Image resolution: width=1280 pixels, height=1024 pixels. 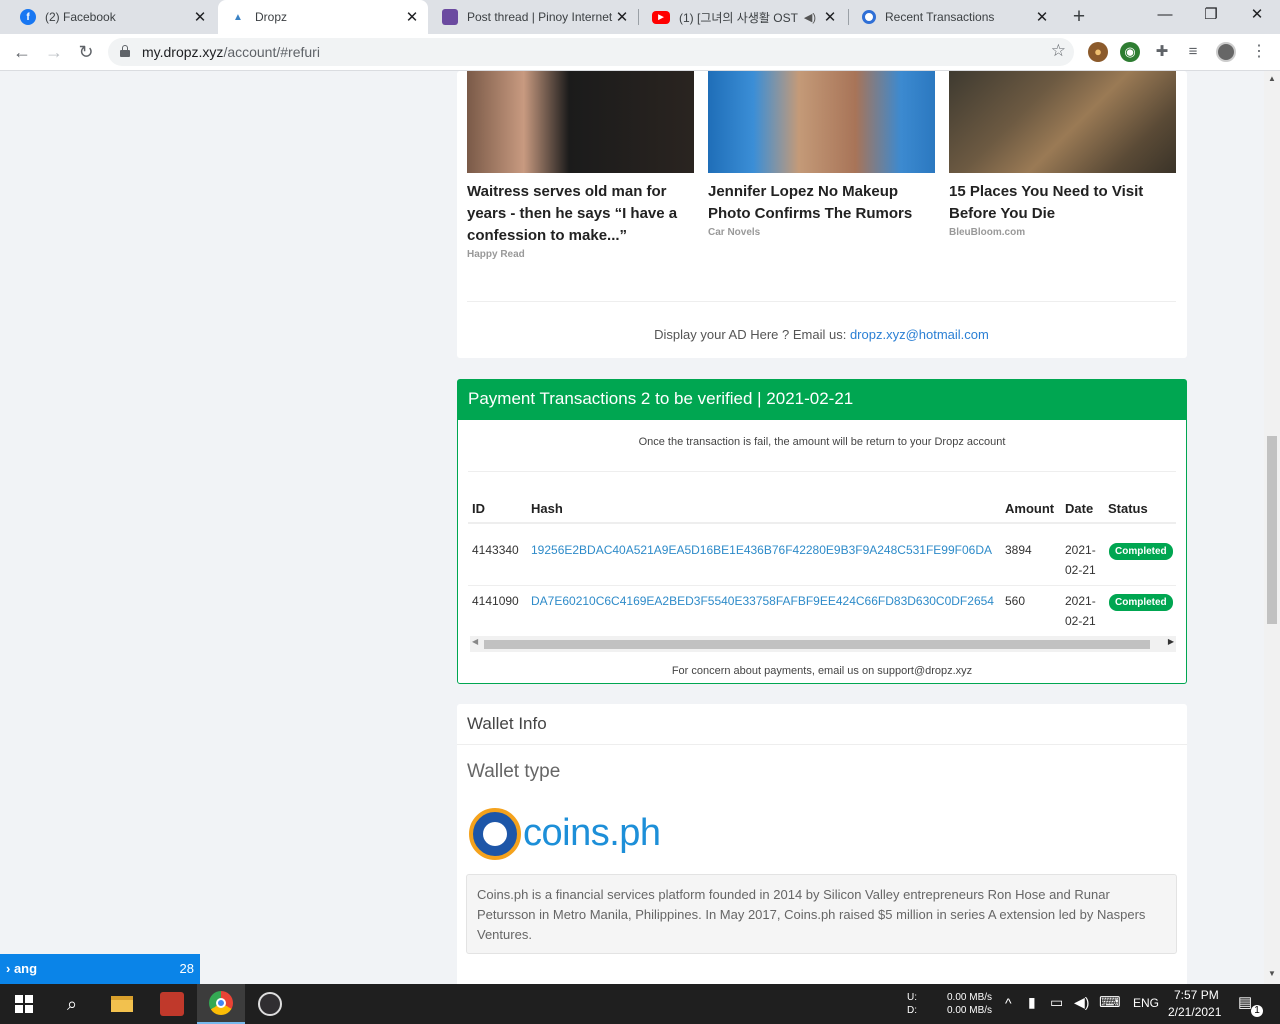 What do you see at coordinates (1141, 602) in the screenshot?
I see `status-badge: Completed` at bounding box center [1141, 602].